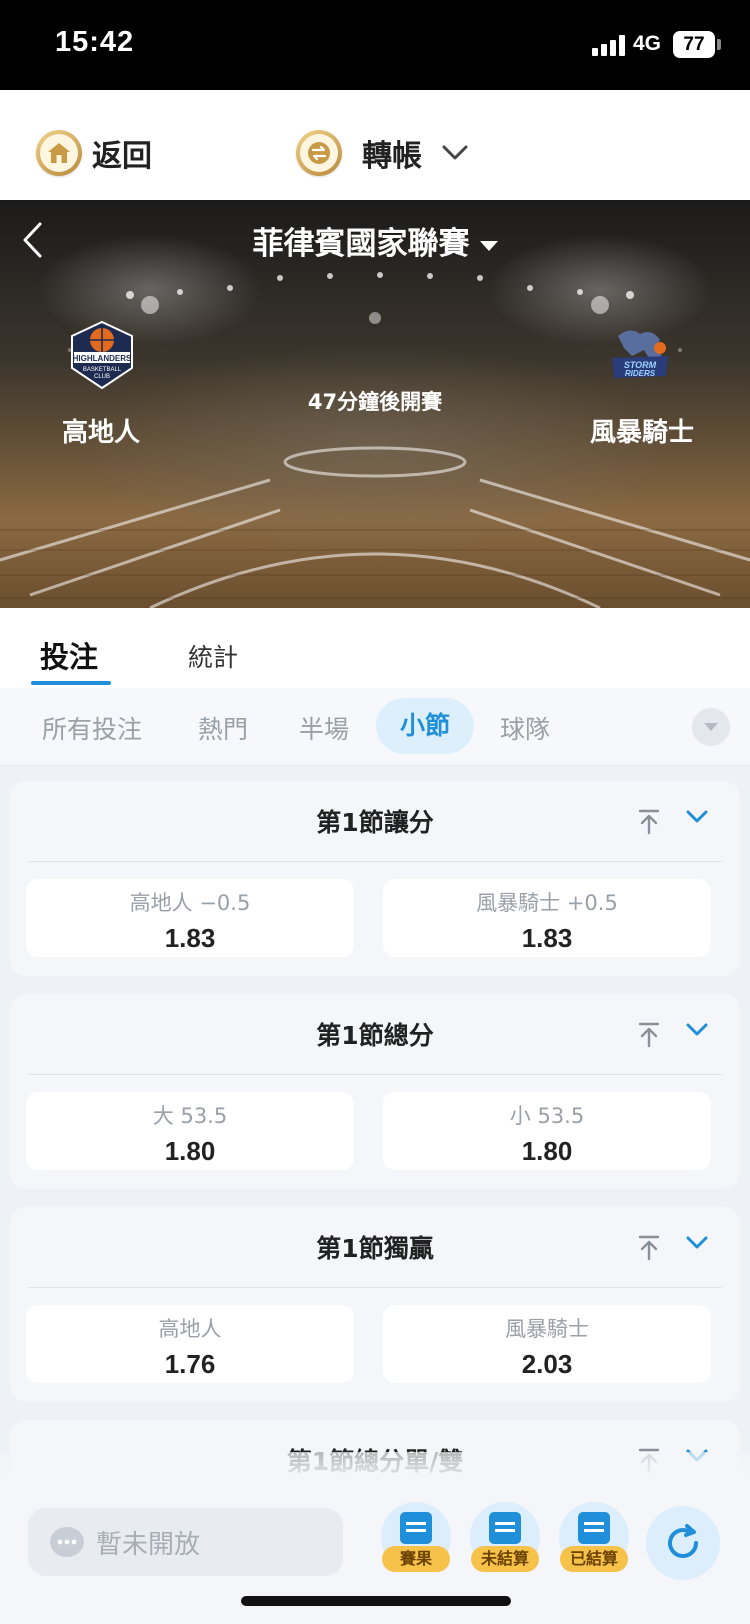  What do you see at coordinates (375, 1304) in the screenshot?
I see `market-card: 第1節獨贏 高地人 1.76 風暴騎士 2.03` at bounding box center [375, 1304].